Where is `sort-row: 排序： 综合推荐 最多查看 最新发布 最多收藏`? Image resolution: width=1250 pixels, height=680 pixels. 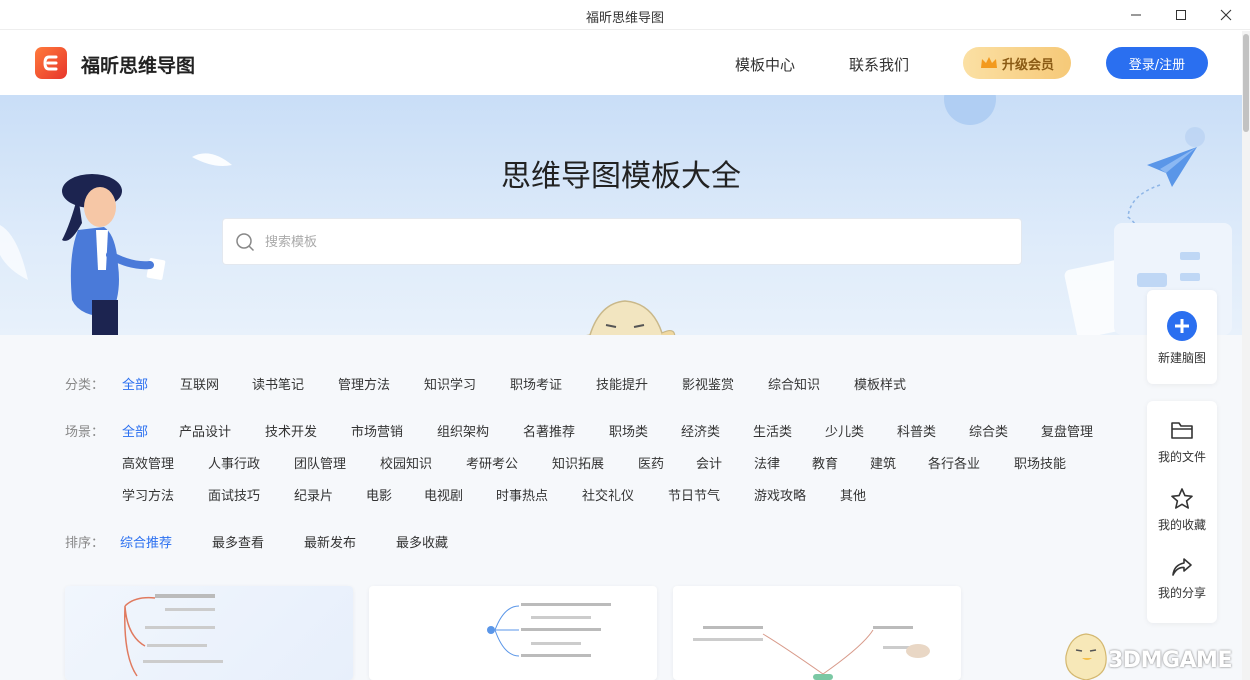 sort-row: 排序： 综合推荐 最多查看 最新发布 最多收藏 is located at coordinates (276, 541).